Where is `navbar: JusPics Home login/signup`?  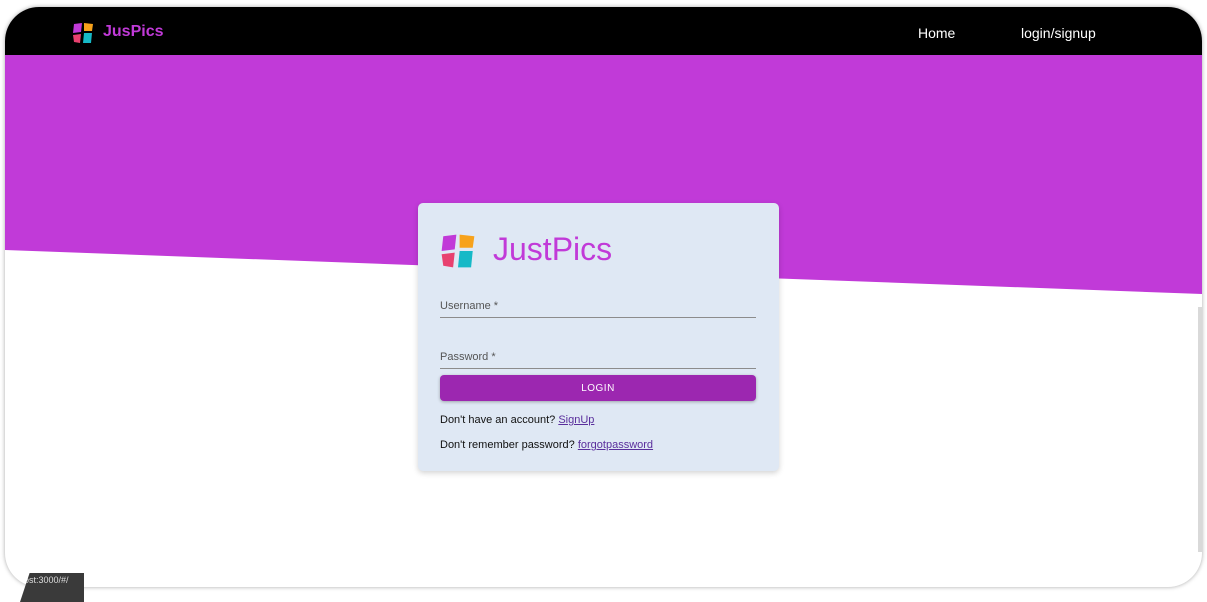
navbar: JusPics Home login/signup is located at coordinates (603, 31).